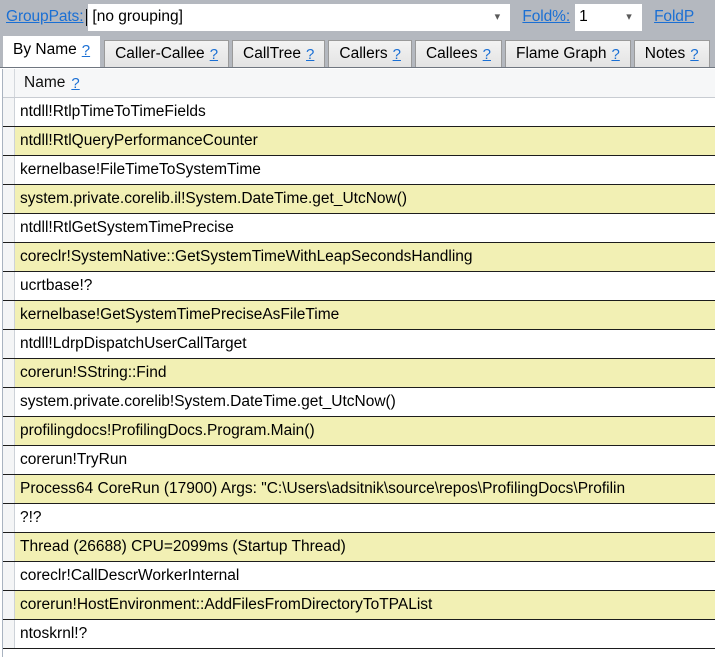  I want to click on row-name-cell: kernelbase!FileTimeToSystemTime, so click(140, 170).